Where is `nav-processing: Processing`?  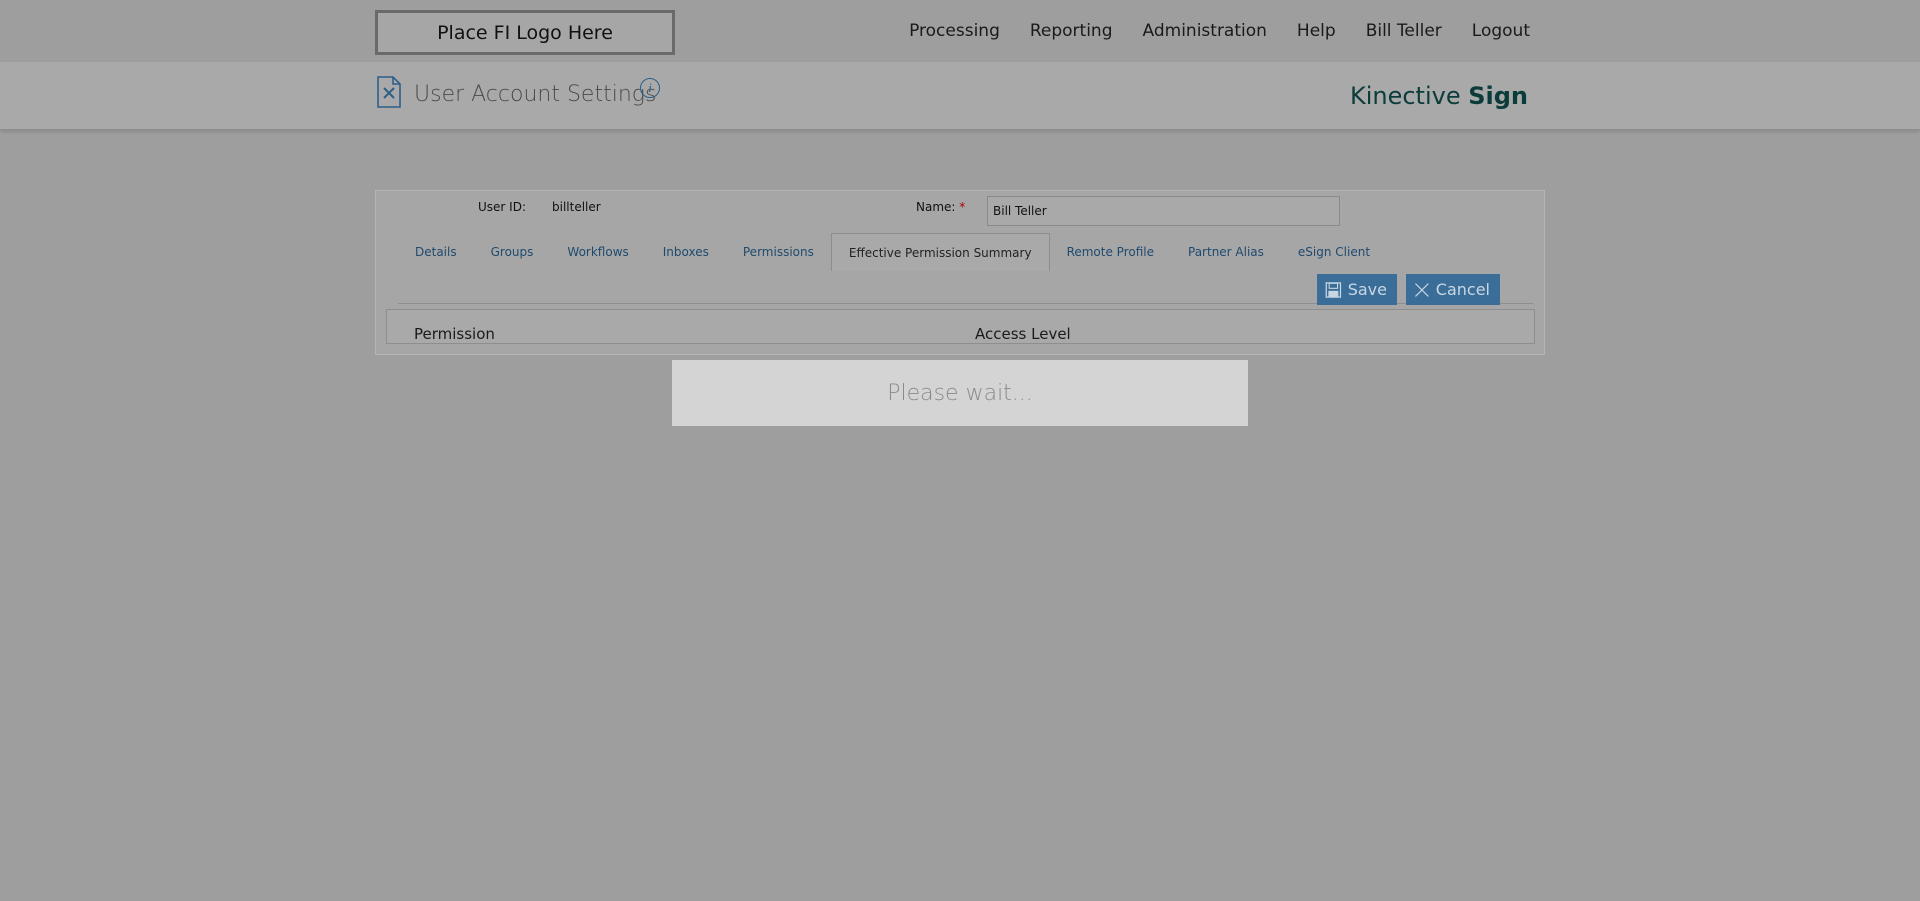
nav-processing: Processing is located at coordinates (954, 31).